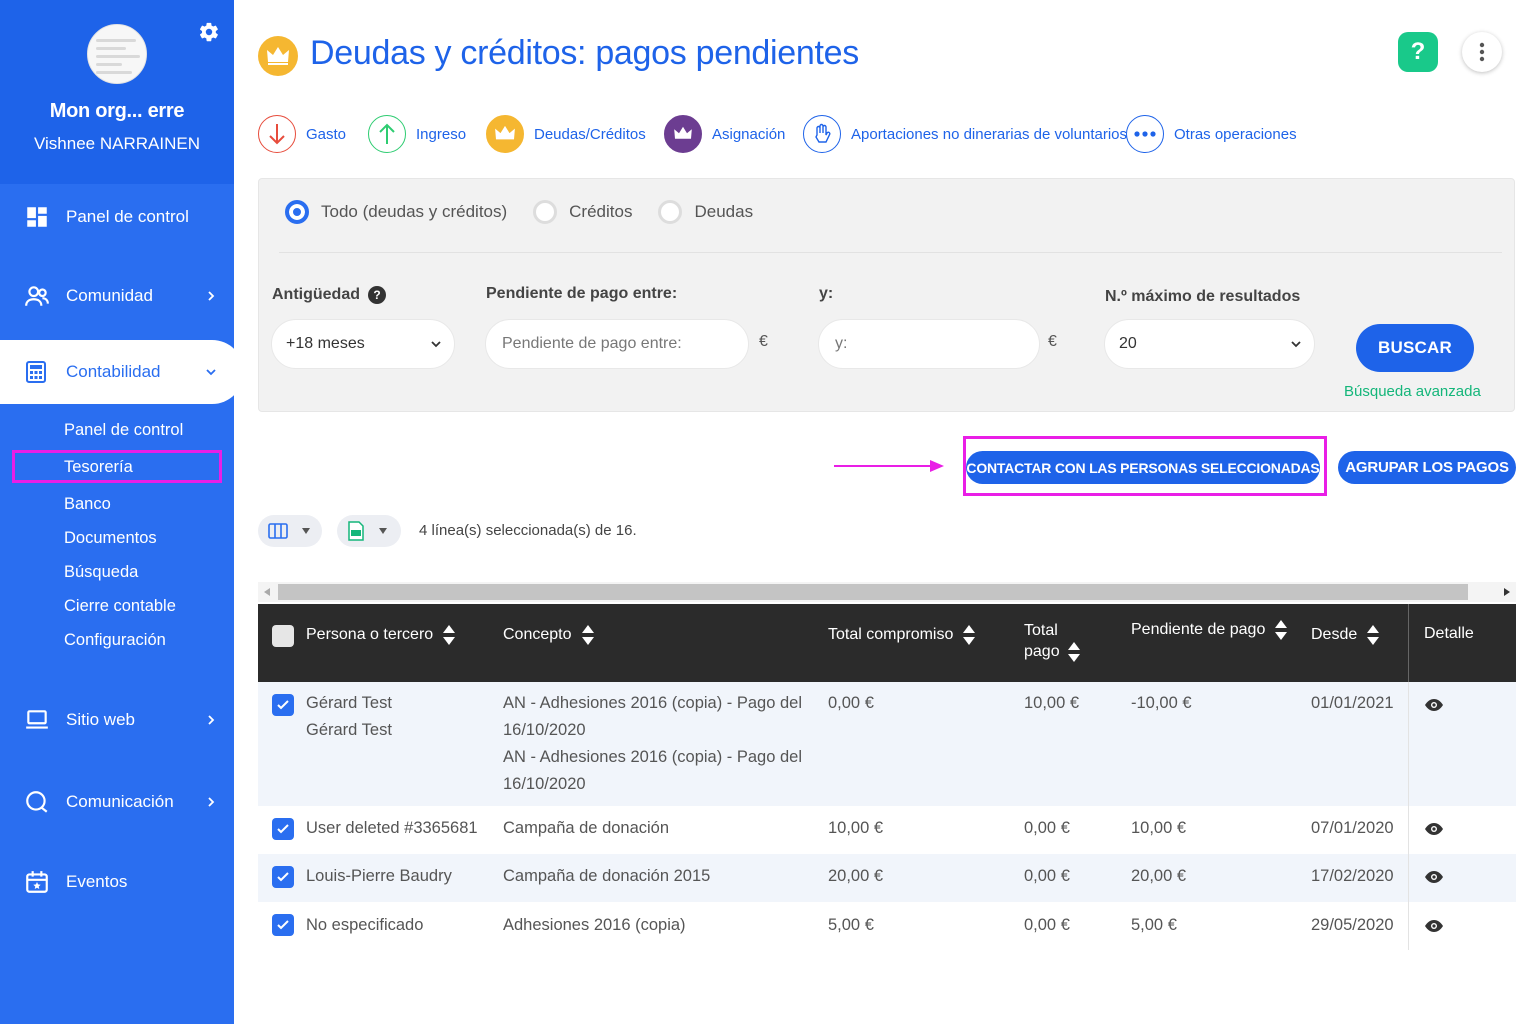 The height and width of the screenshot is (1024, 1536). Describe the element at coordinates (101, 572) in the screenshot. I see `sub-item-busqueda: Búsqueda` at that location.